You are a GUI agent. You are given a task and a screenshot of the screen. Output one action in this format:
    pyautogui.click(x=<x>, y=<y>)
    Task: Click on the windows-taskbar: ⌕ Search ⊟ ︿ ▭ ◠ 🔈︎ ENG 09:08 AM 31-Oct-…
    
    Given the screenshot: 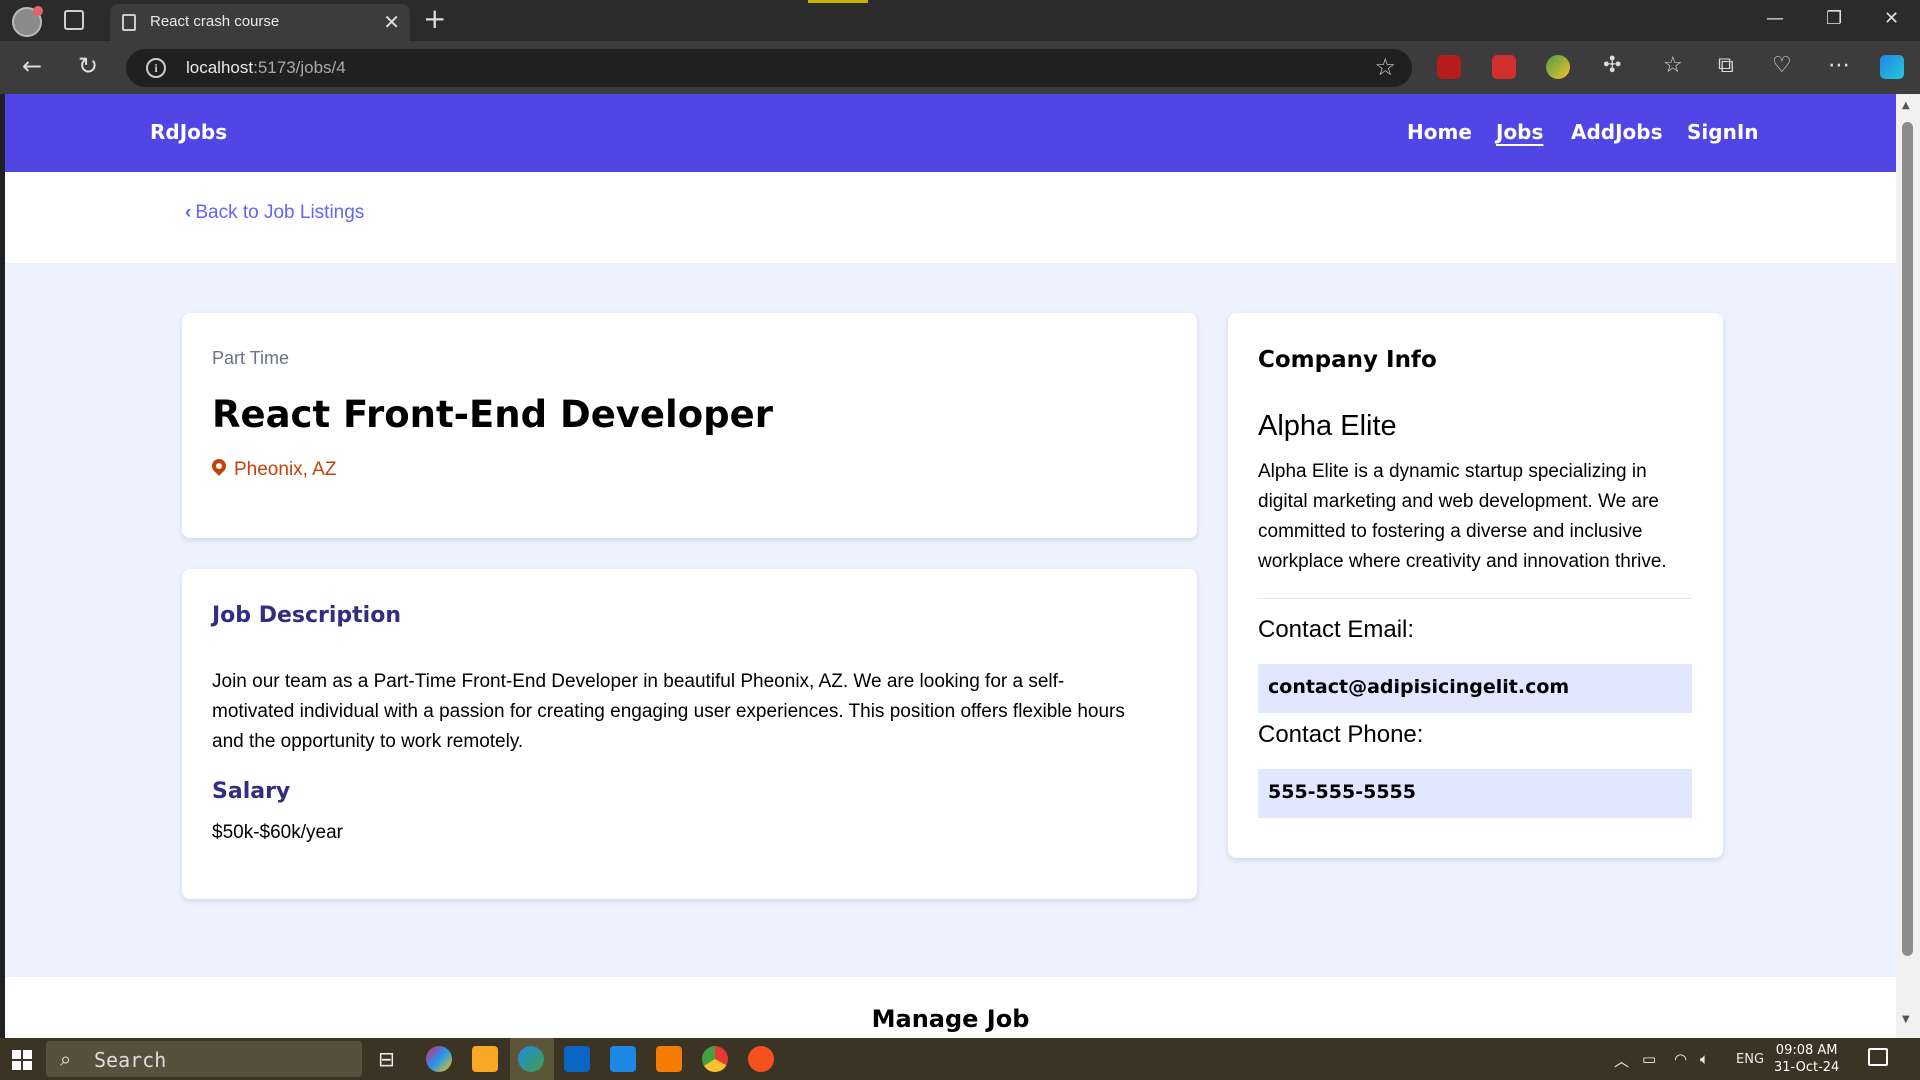 What is the action you would take?
    pyautogui.click(x=960, y=1059)
    